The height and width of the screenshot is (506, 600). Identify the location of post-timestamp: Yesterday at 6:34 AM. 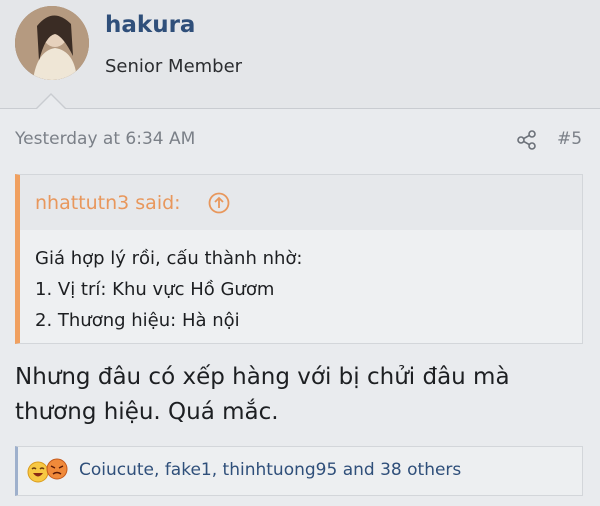
(105, 139).